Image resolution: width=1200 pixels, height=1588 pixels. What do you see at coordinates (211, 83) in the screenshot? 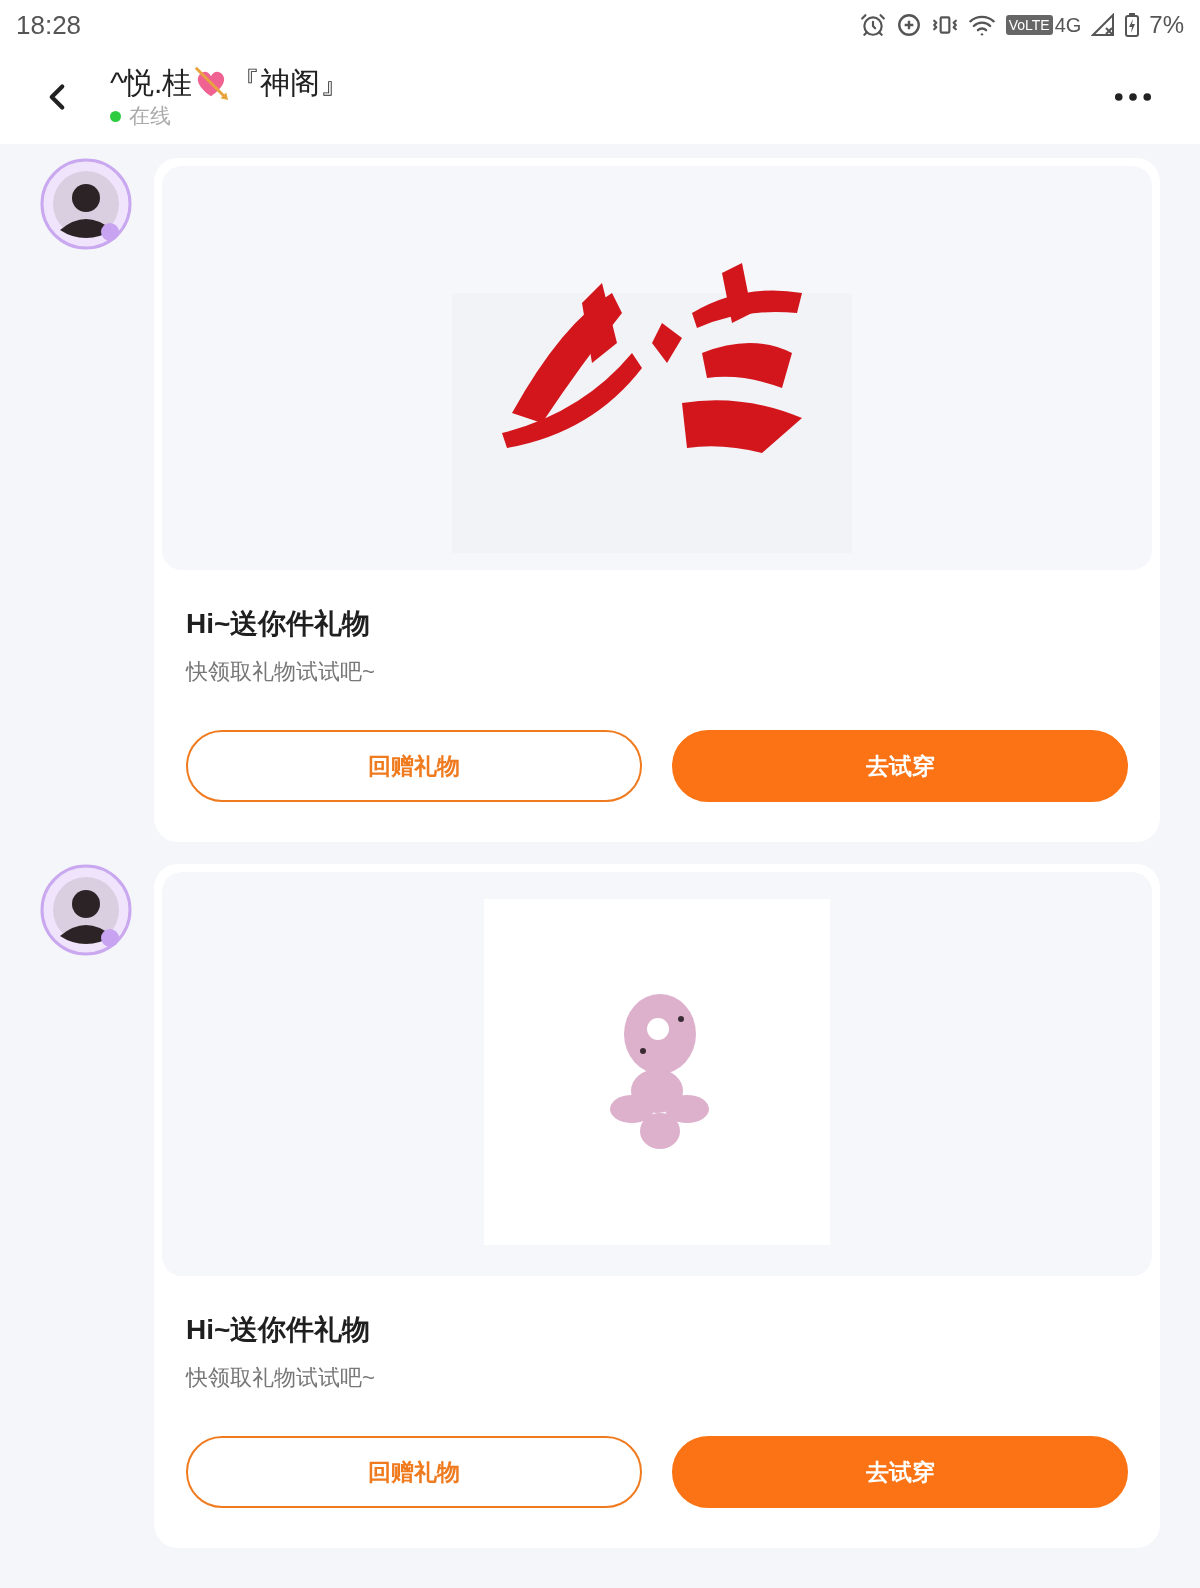
I see `heart-arrow-icon` at bounding box center [211, 83].